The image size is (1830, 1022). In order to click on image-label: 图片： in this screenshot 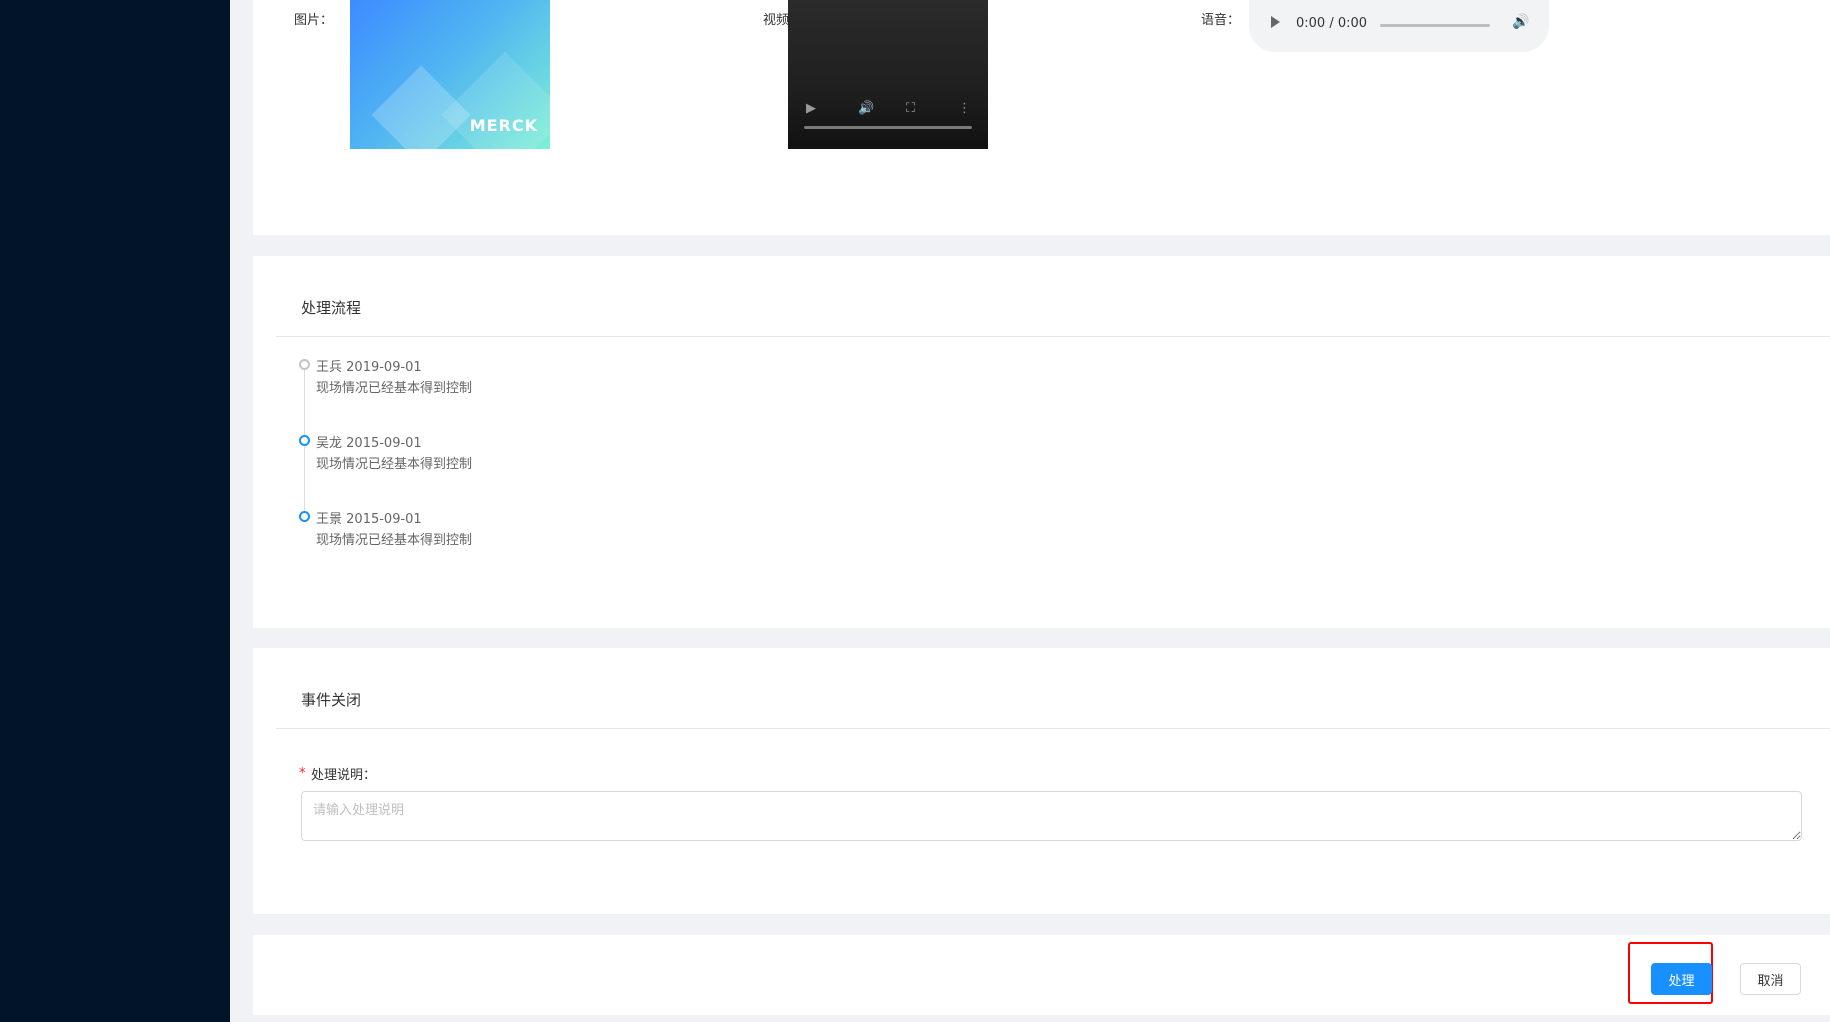, I will do `click(314, 20)`.